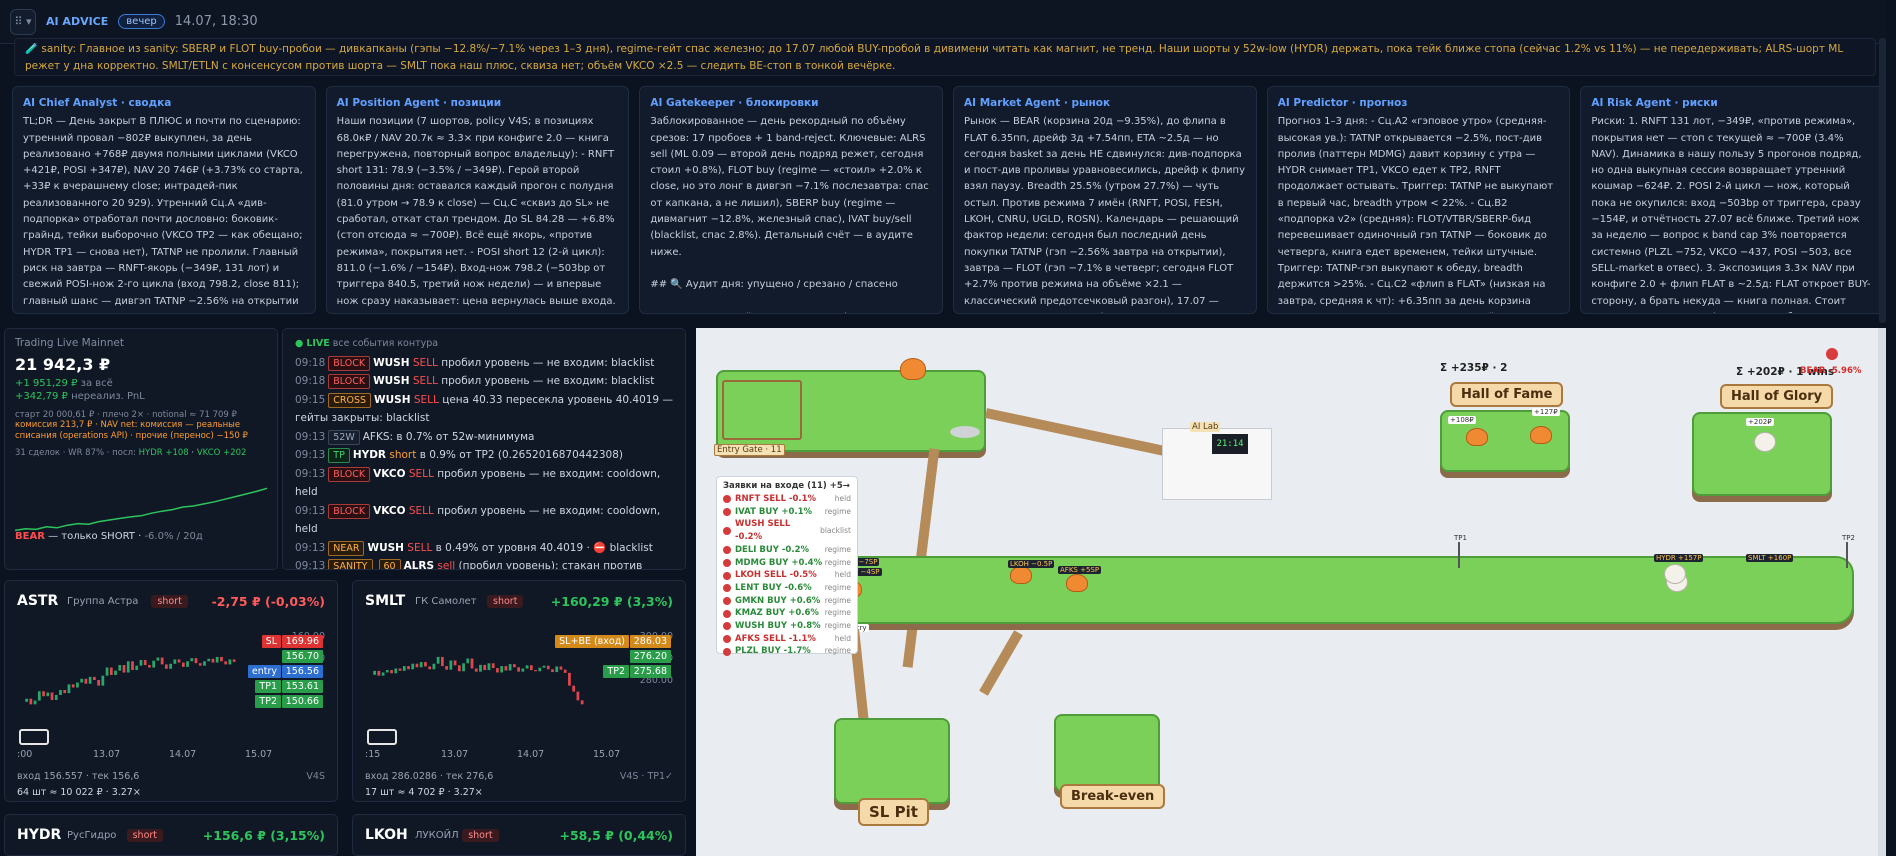 This screenshot has width=1896, height=856. Describe the element at coordinates (1021, 575) in the screenshot. I see `fox-lkoh` at that location.